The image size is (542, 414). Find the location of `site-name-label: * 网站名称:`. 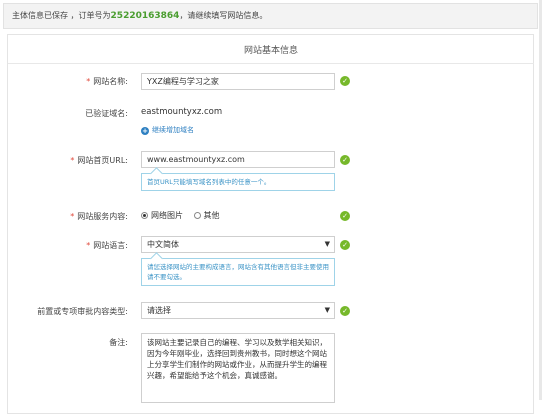

site-name-label: * 网站名称: is located at coordinates (107, 81).